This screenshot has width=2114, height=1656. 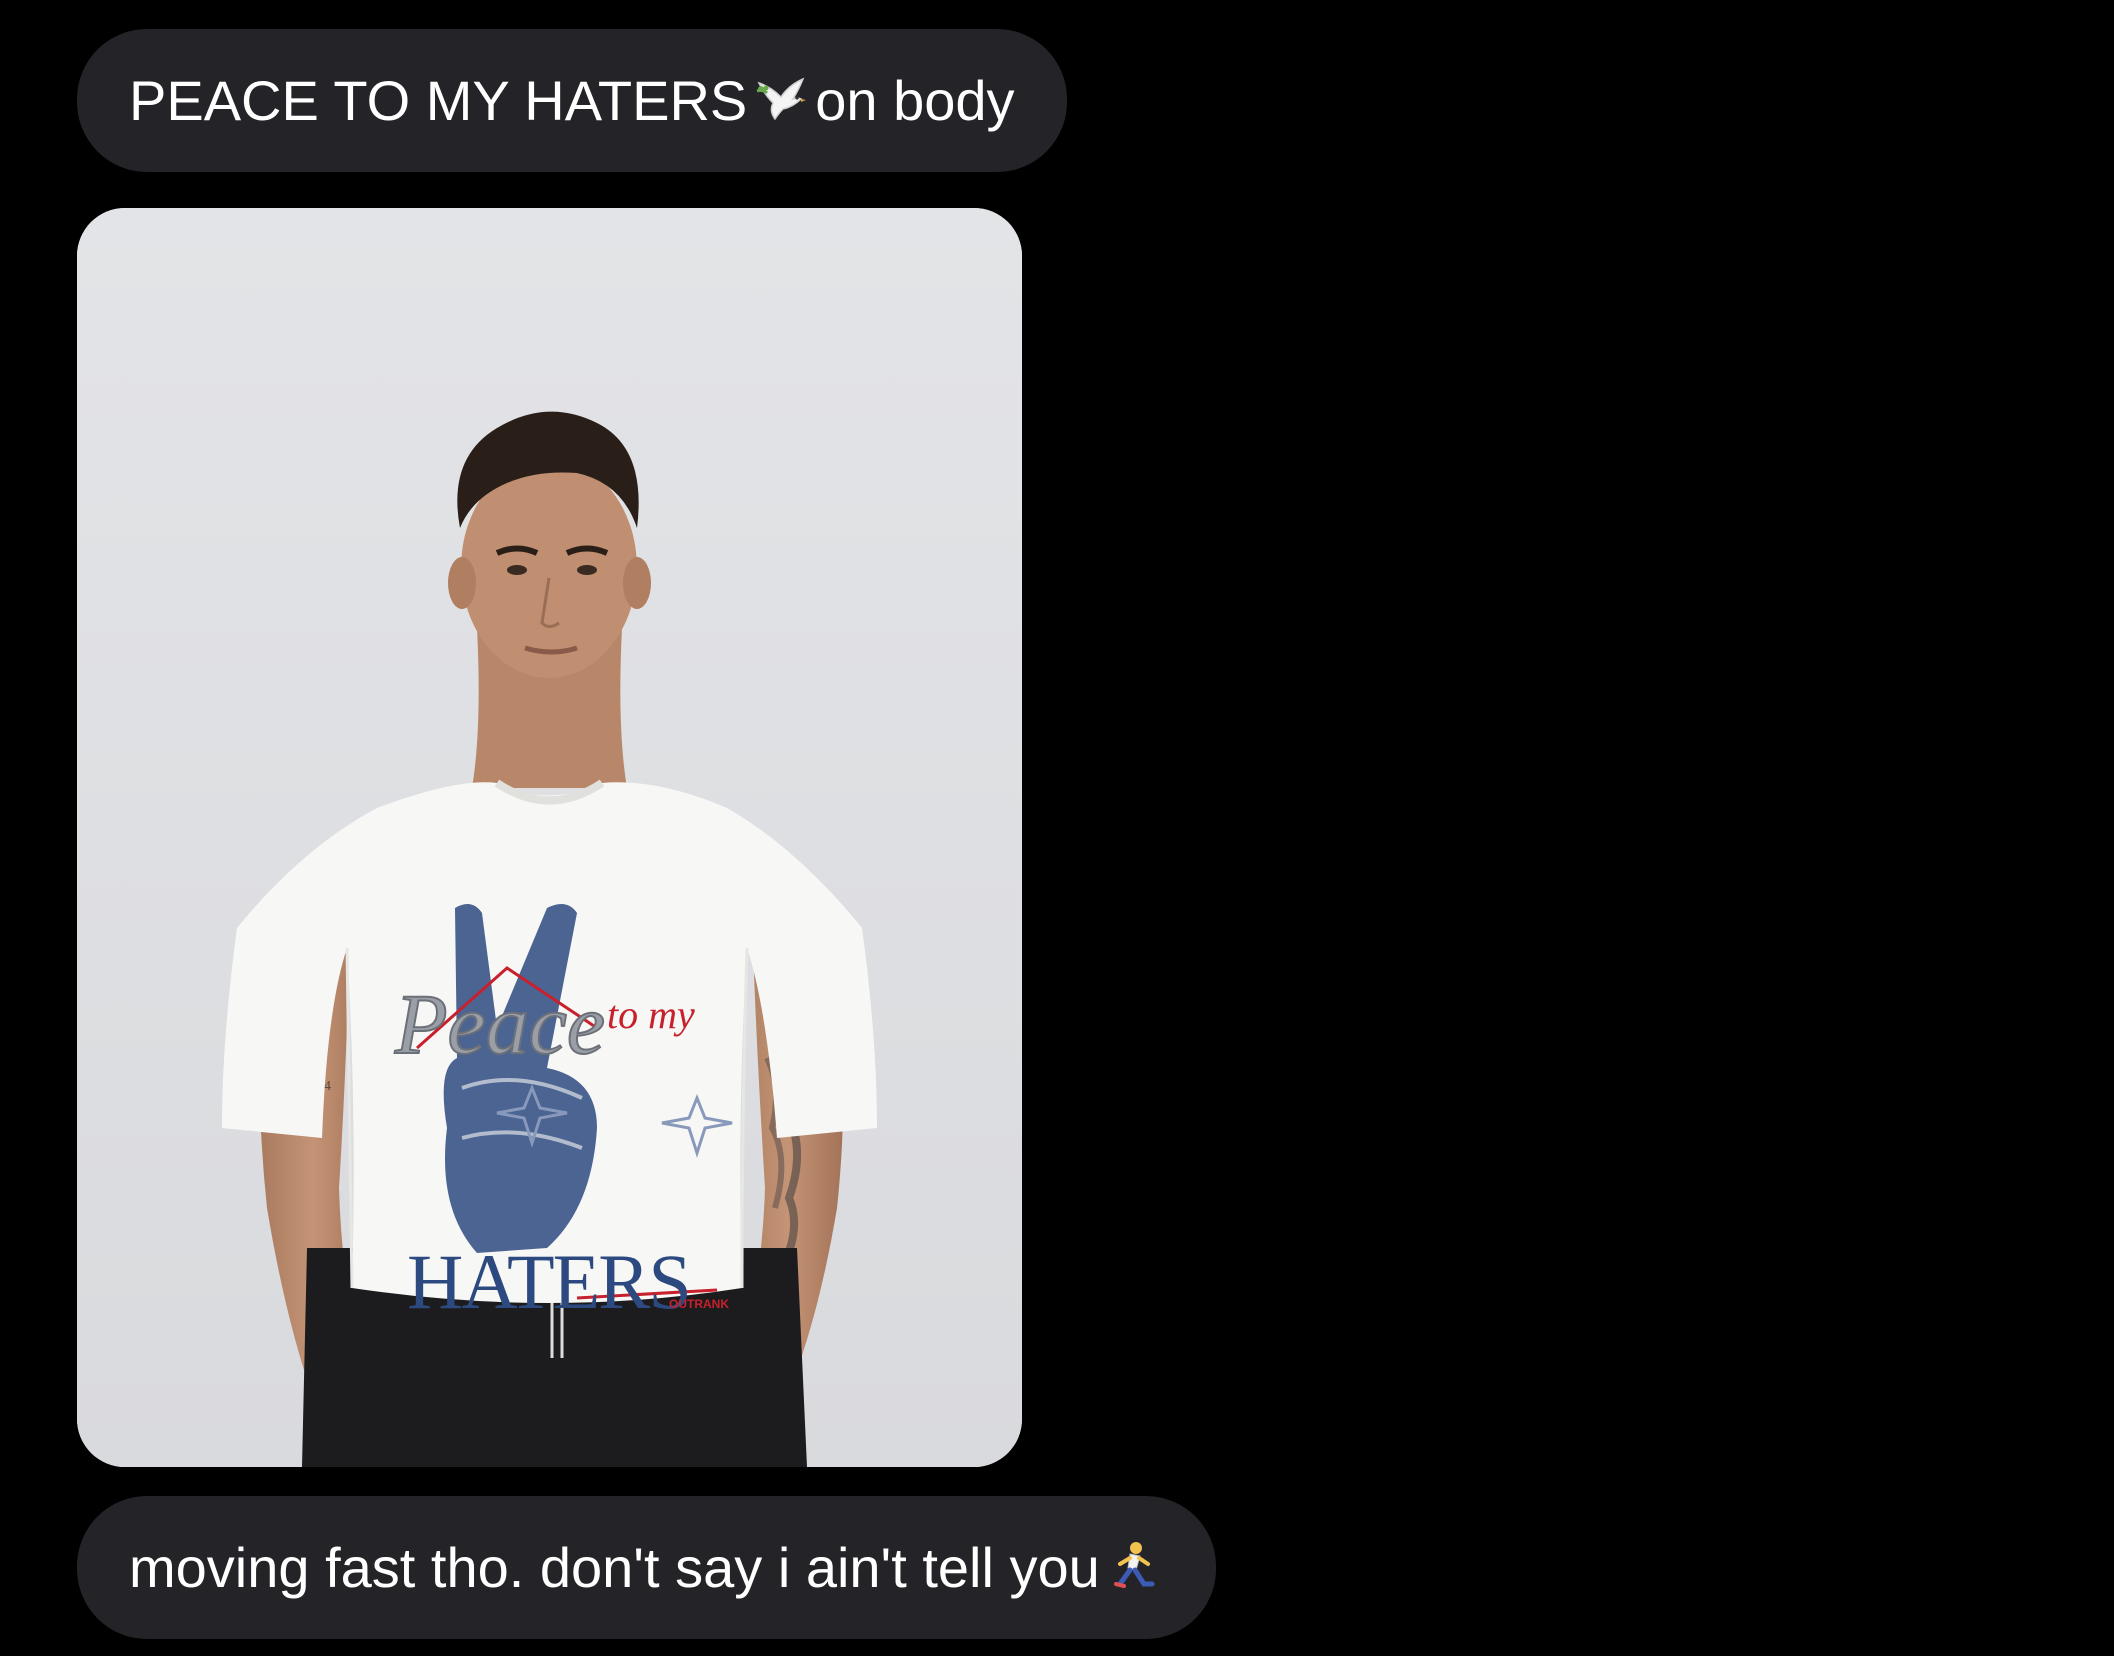 What do you see at coordinates (651, 1014) in the screenshot?
I see `shirt-small-words: to my` at bounding box center [651, 1014].